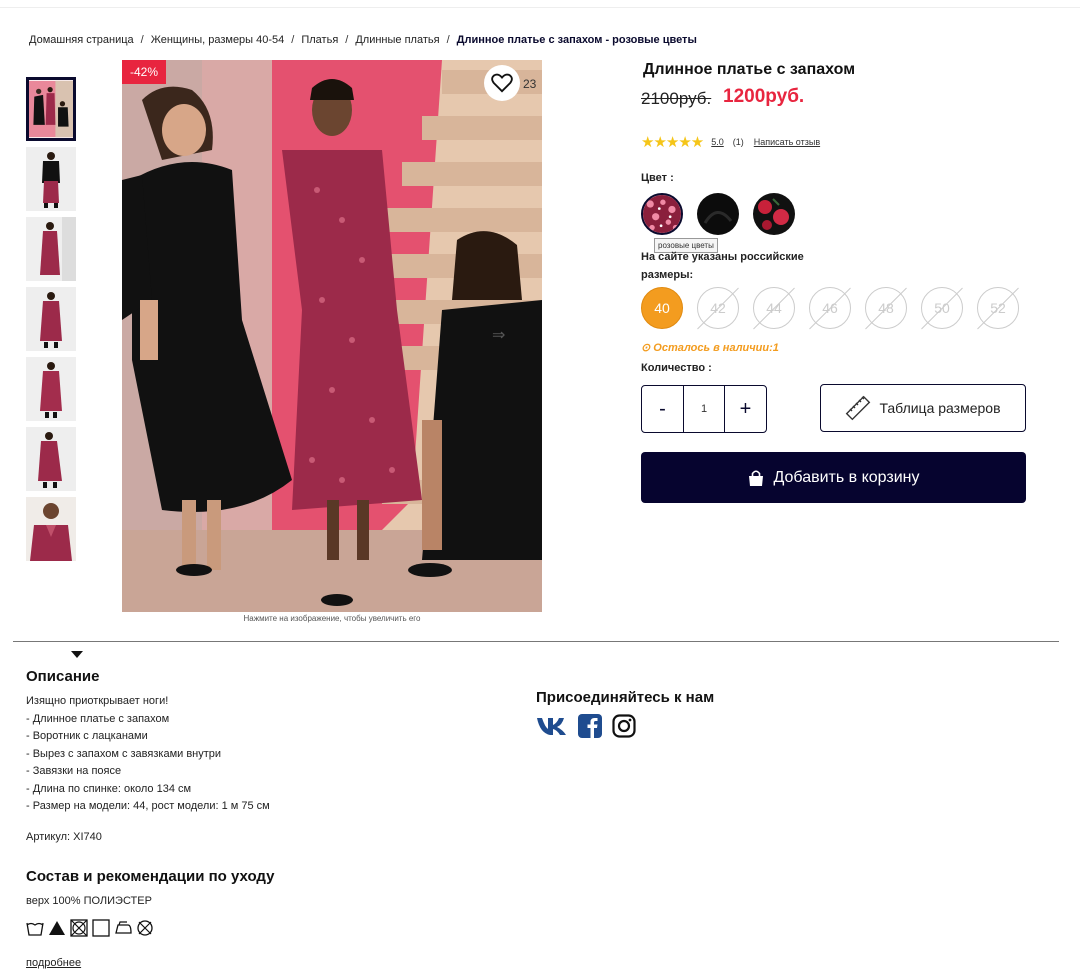  I want to click on write-review-link: Написать отзыв, so click(787, 142).